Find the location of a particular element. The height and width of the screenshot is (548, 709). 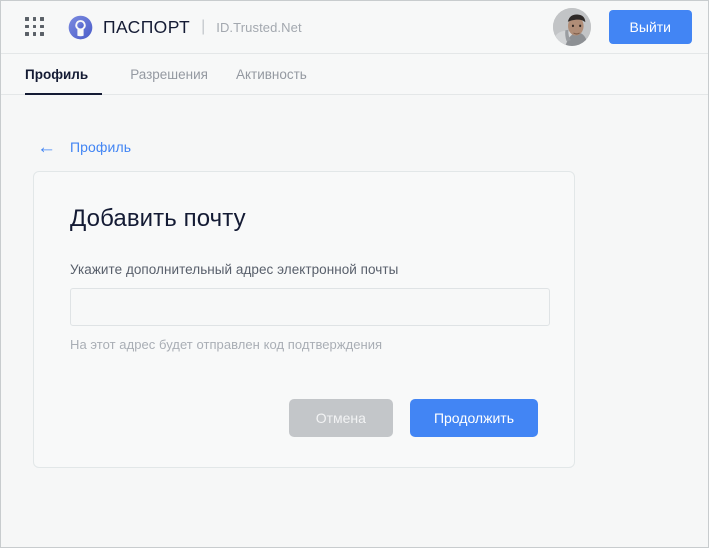

apps-grid-icon is located at coordinates (35, 27).